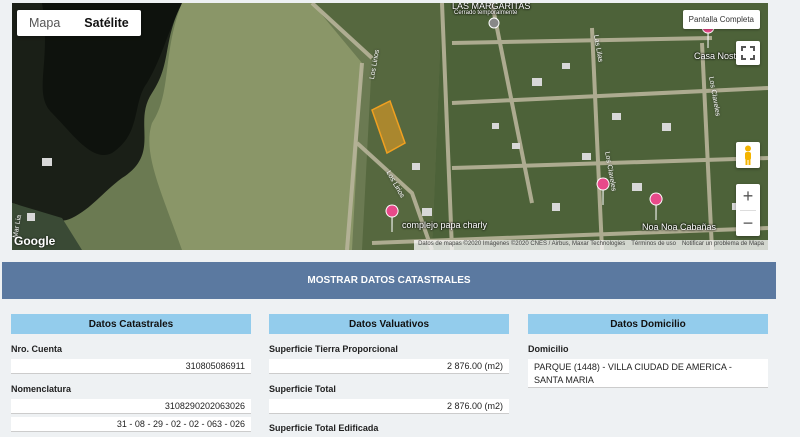  What do you see at coordinates (486, 13) in the screenshot?
I see `place-status-label: Cerrado temporalmente` at bounding box center [486, 13].